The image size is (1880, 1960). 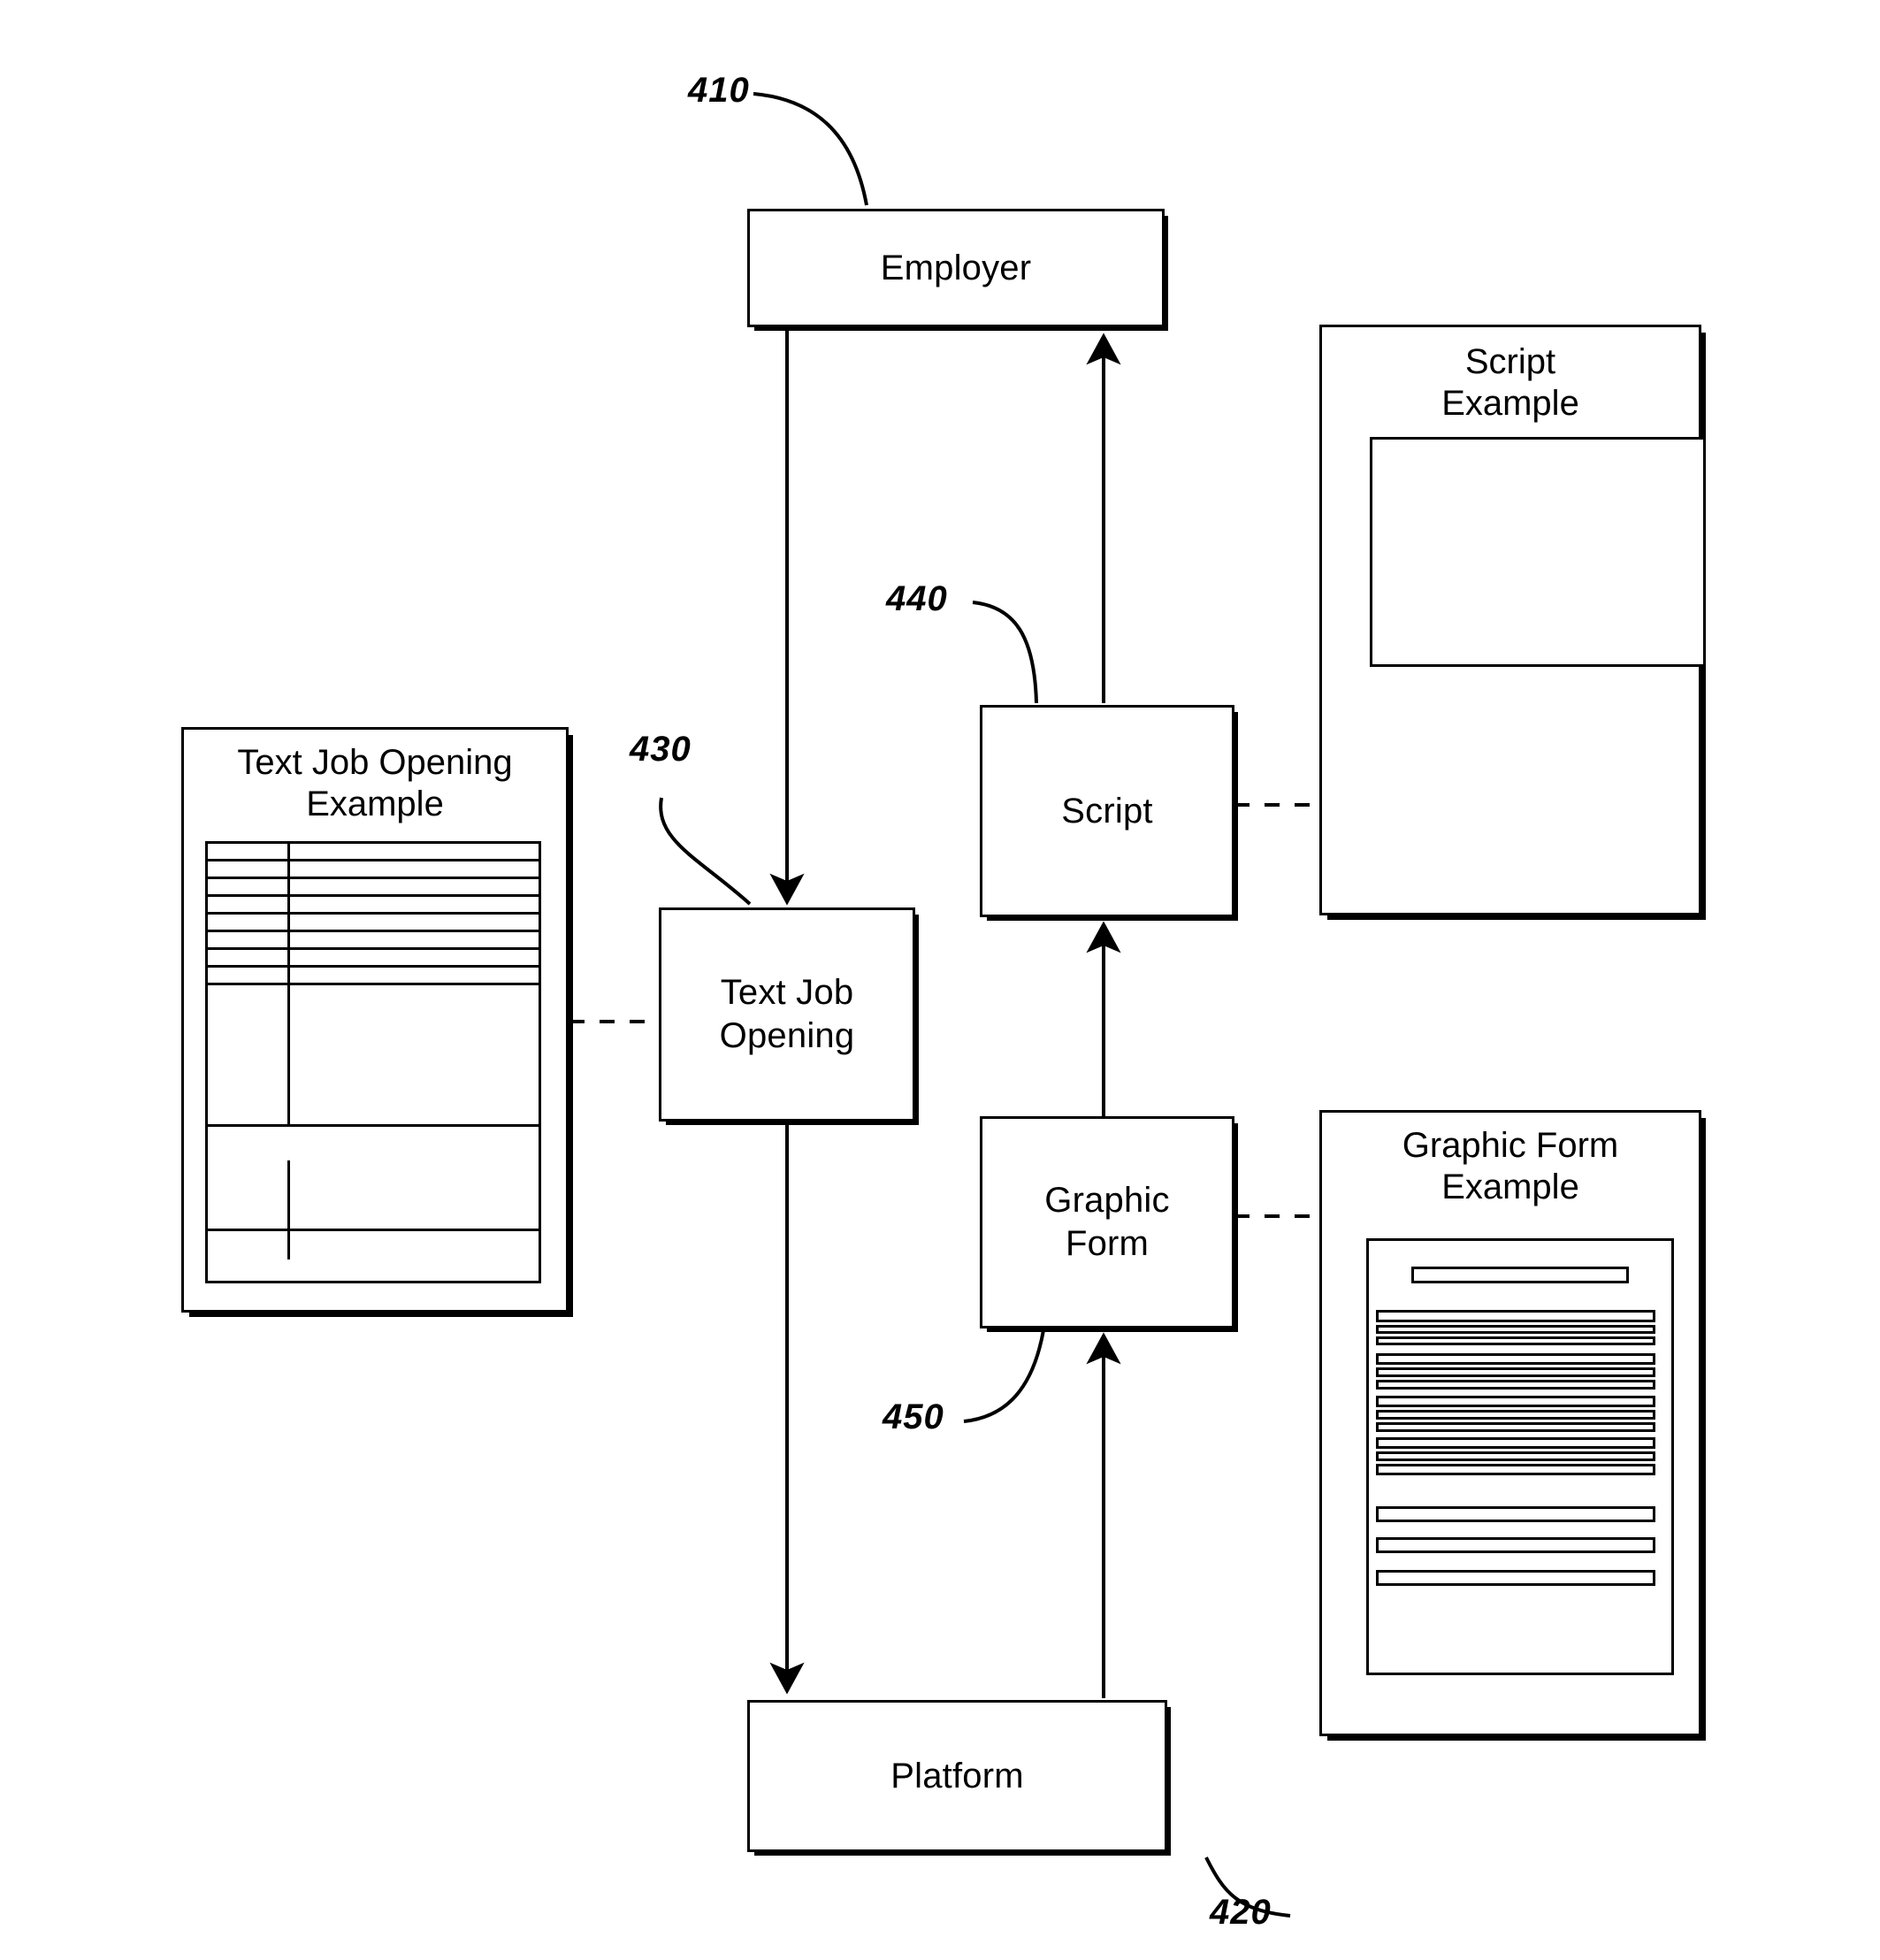 I want to click on ref-label-420: 420, so click(x=1241, y=1912).